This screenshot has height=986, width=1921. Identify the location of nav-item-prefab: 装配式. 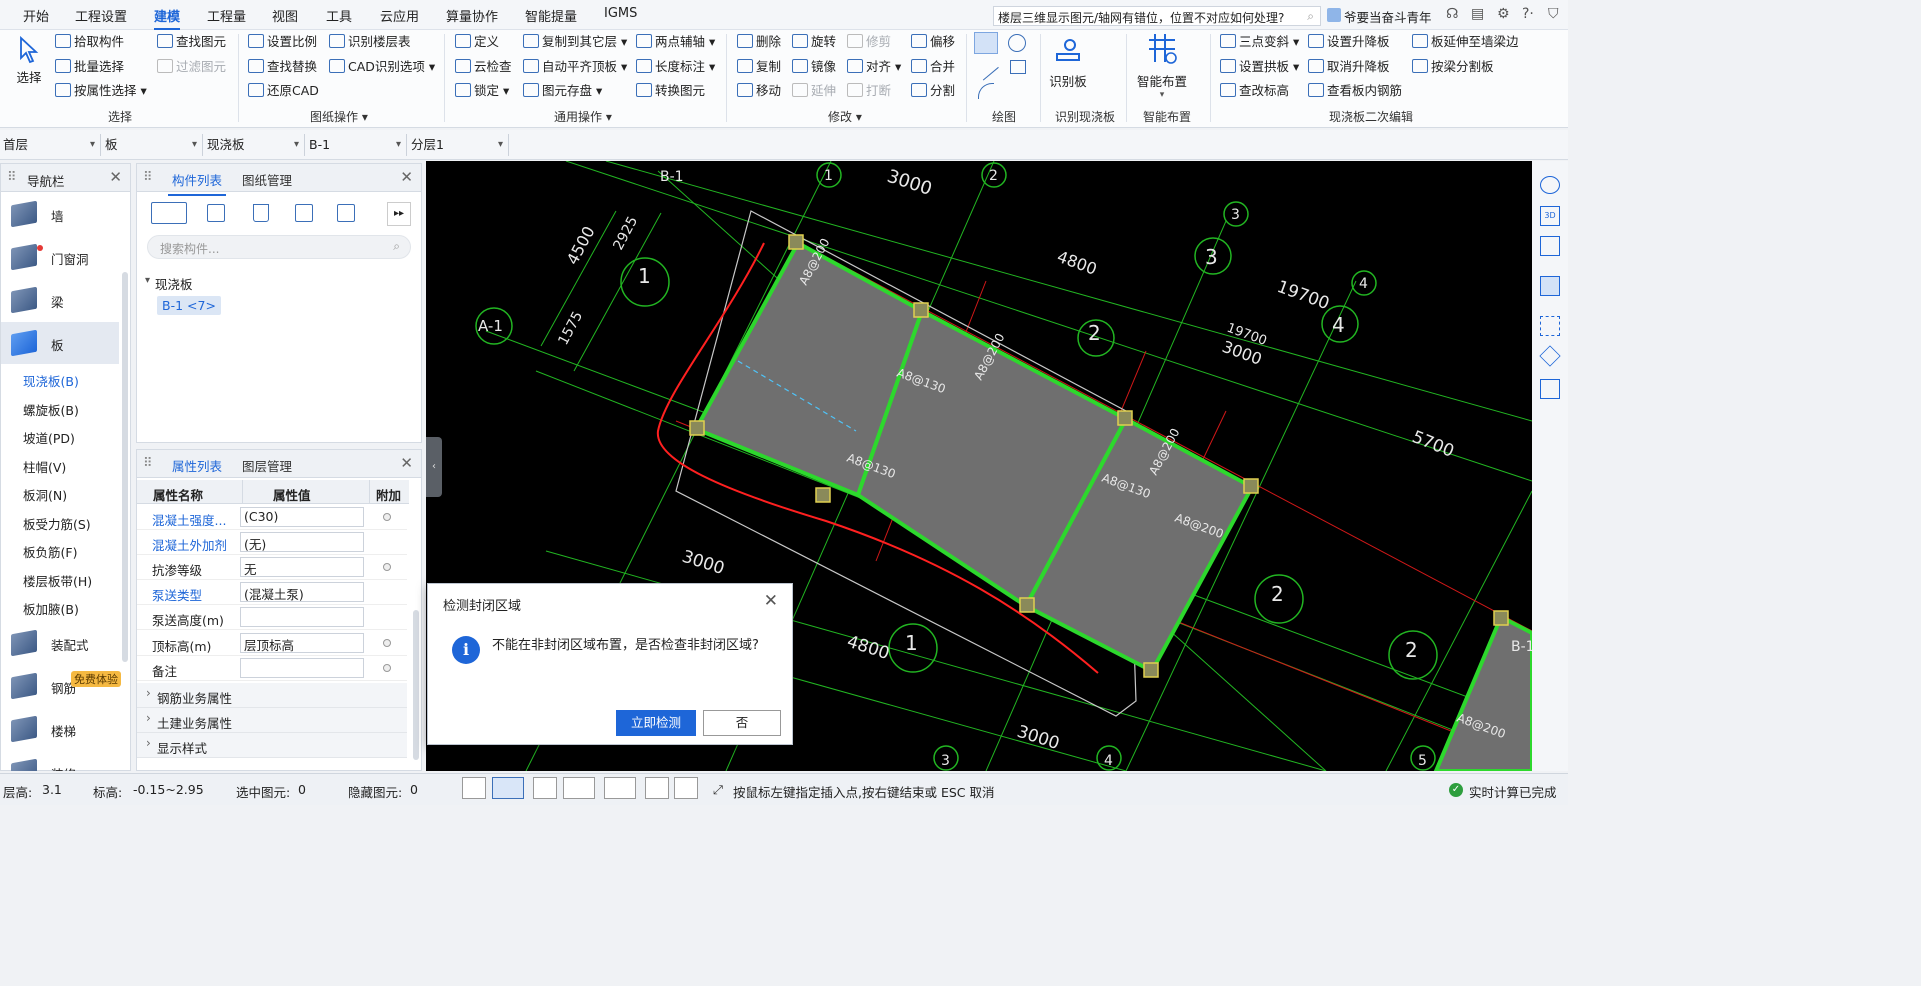
(60, 643).